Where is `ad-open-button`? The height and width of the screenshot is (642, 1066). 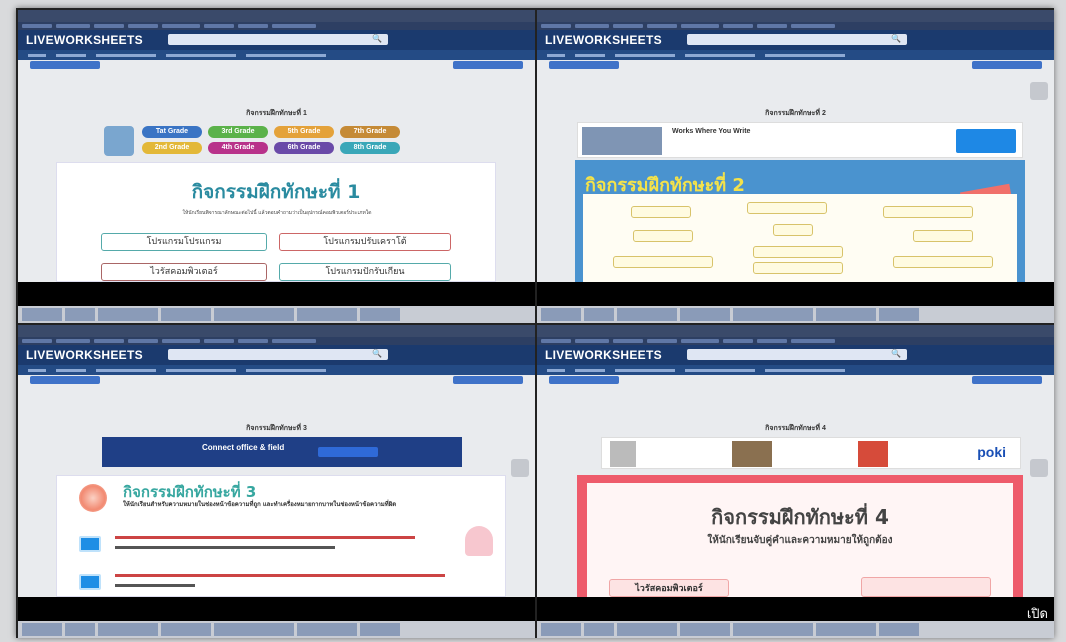
ad-open-button is located at coordinates (986, 141).